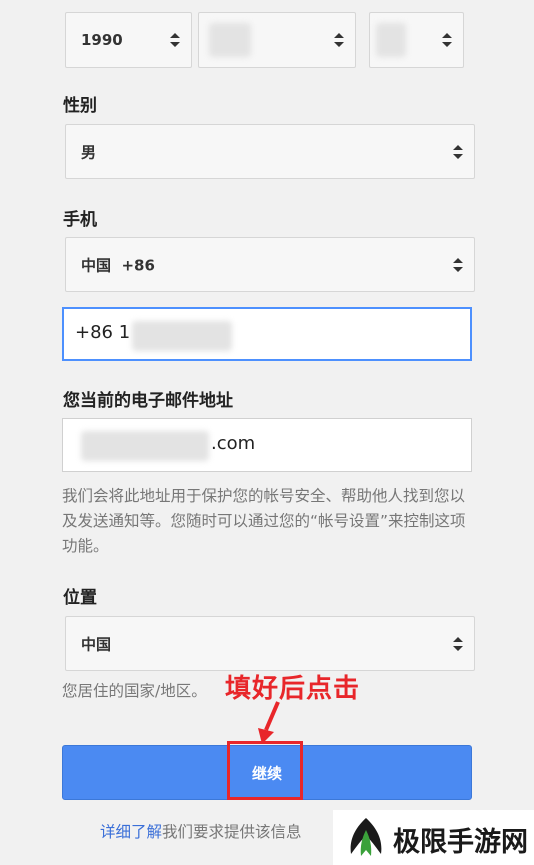 The image size is (534, 865). I want to click on birth-year-select: 1990, so click(128, 40).